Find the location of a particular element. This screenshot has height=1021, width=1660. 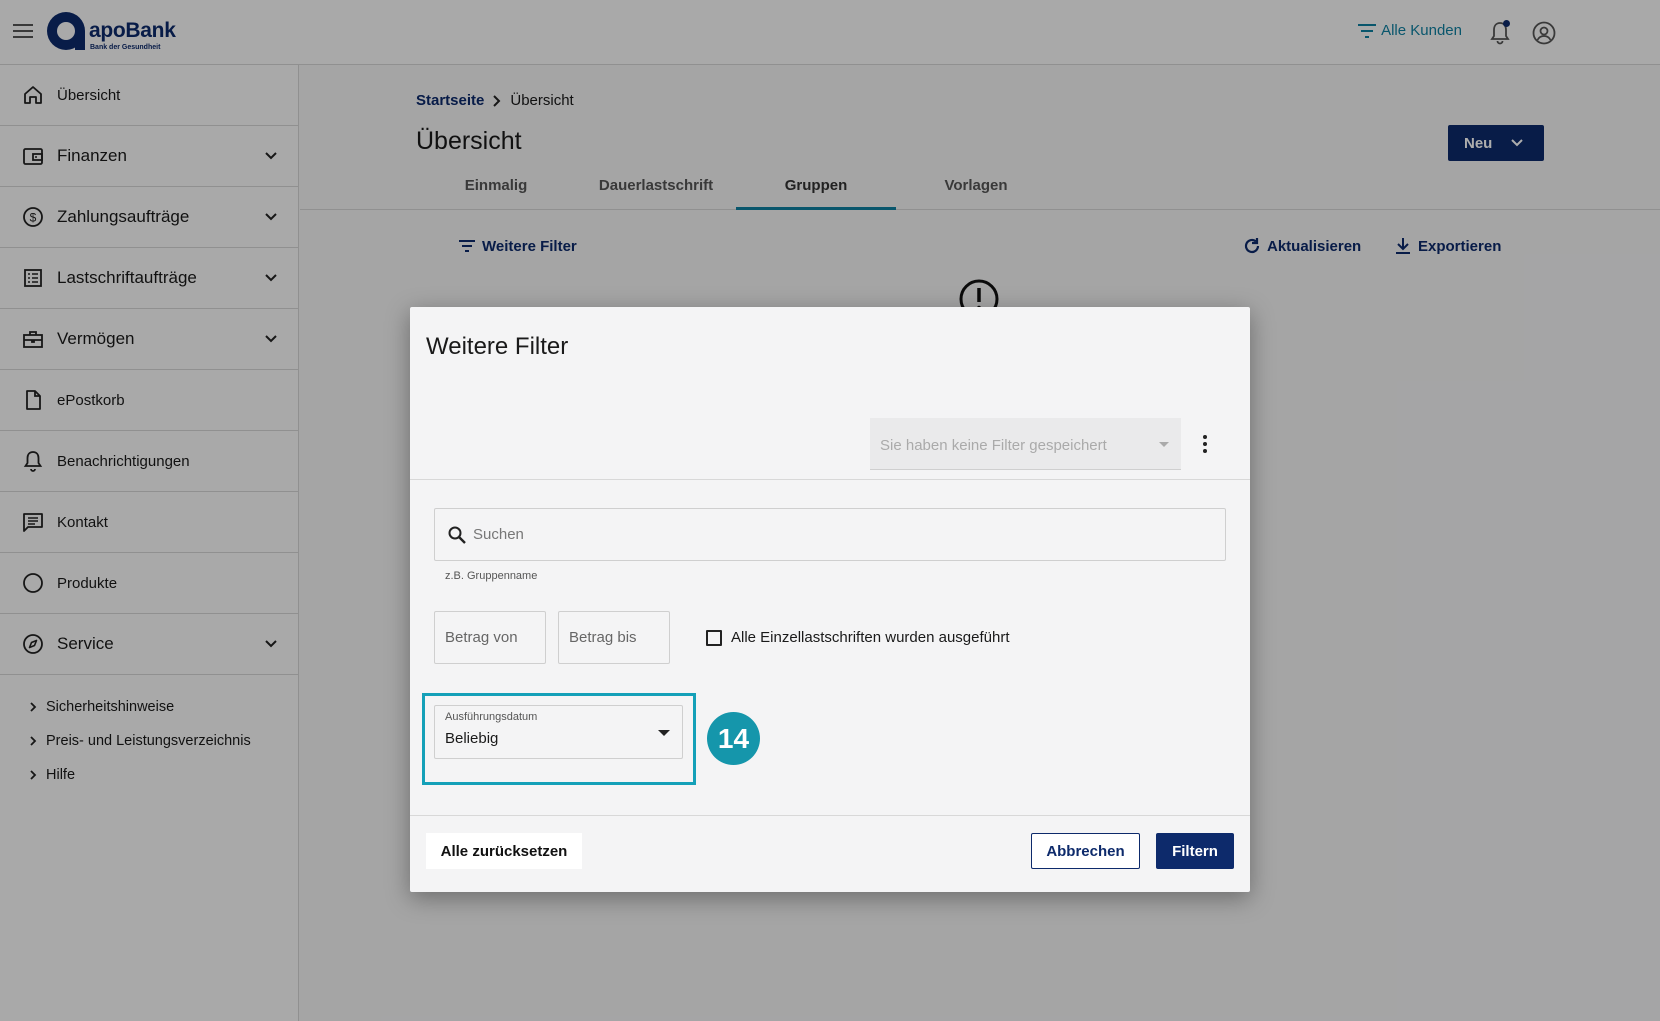

cancel-button: Abbrechen is located at coordinates (1085, 851).